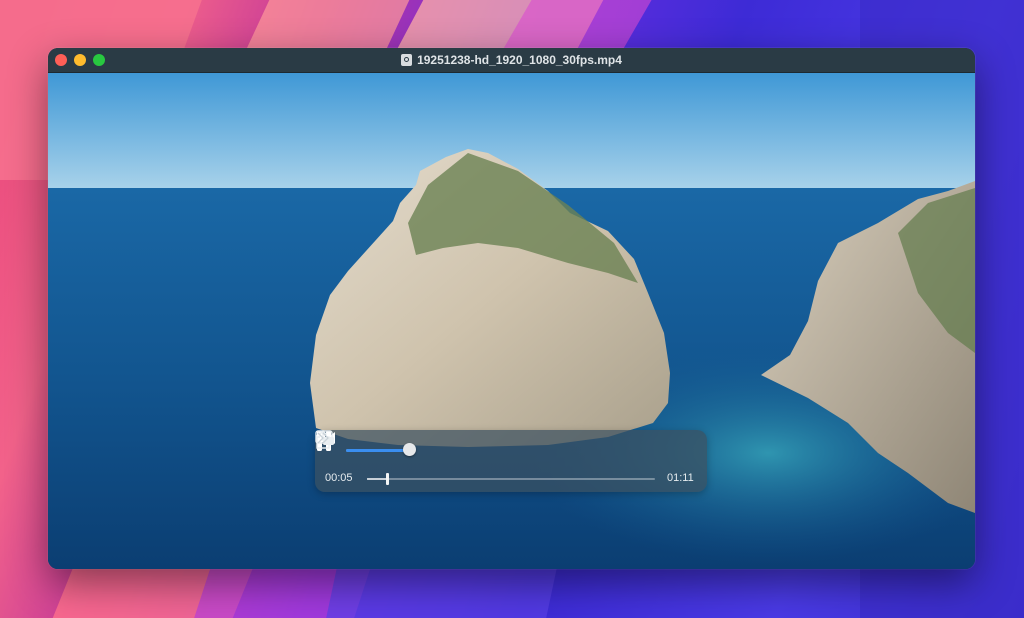 This screenshot has height=618, width=1024. Describe the element at coordinates (407, 60) in the screenshot. I see `document-icon` at that location.